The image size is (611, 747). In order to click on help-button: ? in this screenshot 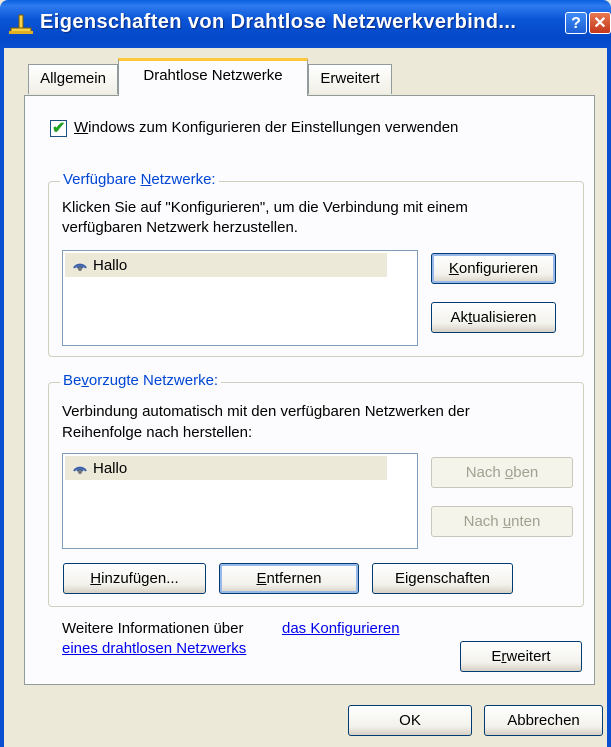, I will do `click(576, 23)`.